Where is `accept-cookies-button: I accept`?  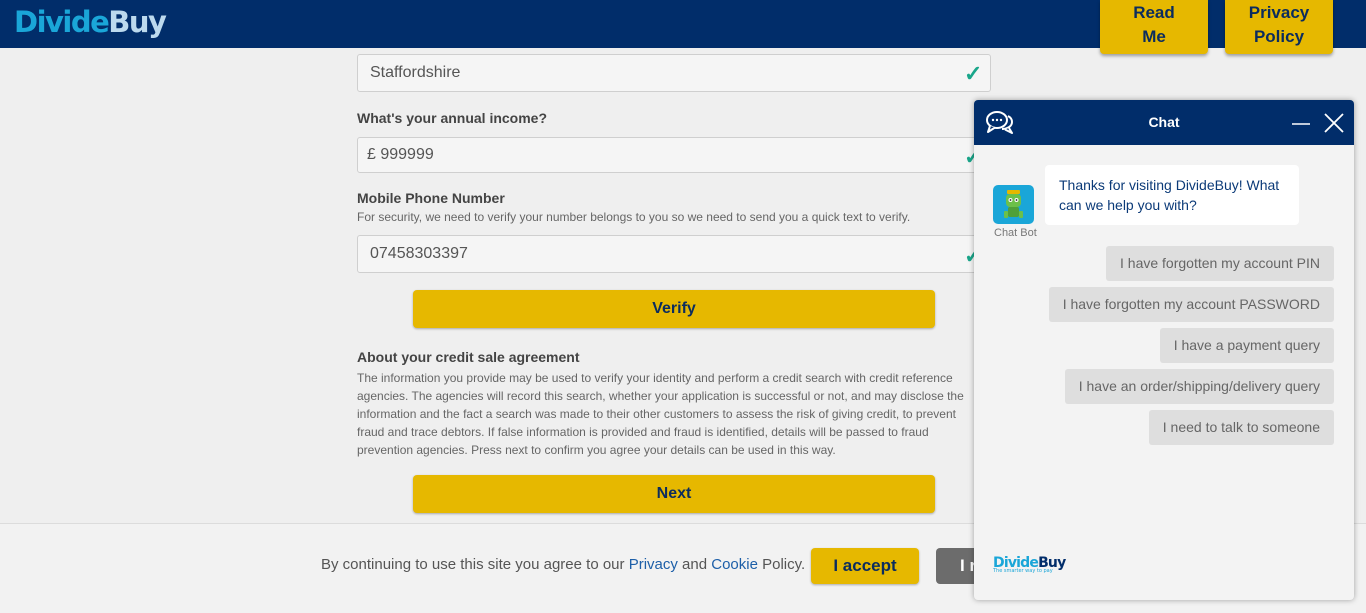 accept-cookies-button: I accept is located at coordinates (865, 566).